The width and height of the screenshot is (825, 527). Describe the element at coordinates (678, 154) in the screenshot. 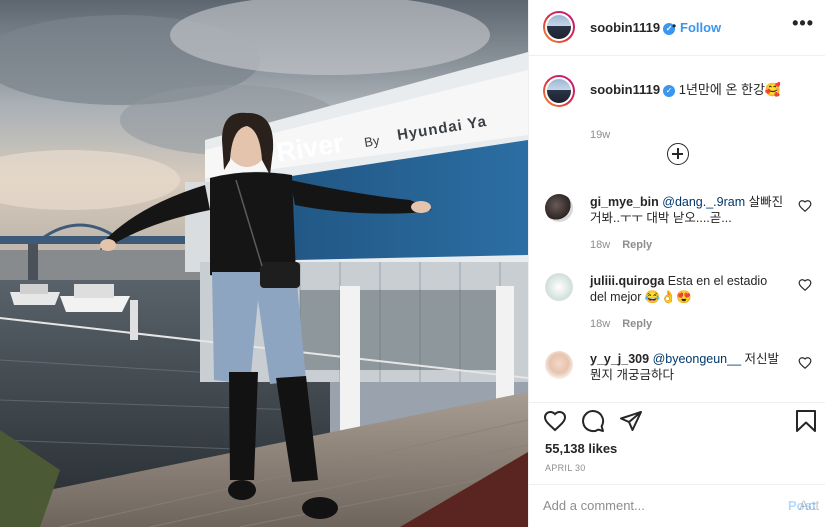

I see `load-more-comments-icon` at that location.